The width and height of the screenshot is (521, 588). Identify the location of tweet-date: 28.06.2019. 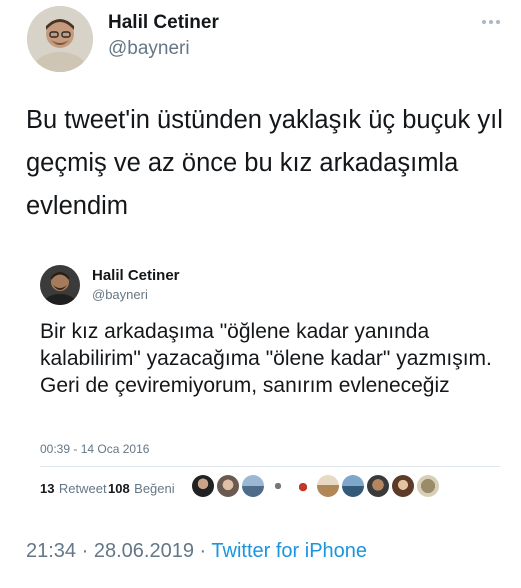
(144, 551).